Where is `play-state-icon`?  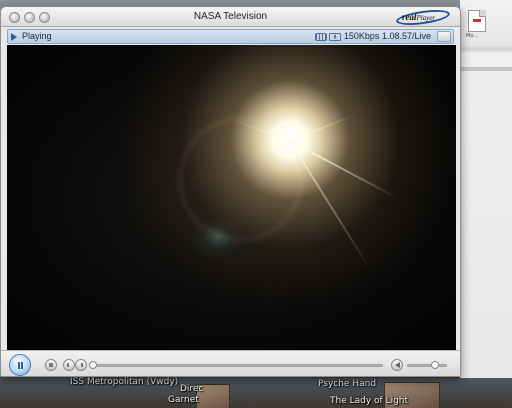
play-state-icon is located at coordinates (14, 37).